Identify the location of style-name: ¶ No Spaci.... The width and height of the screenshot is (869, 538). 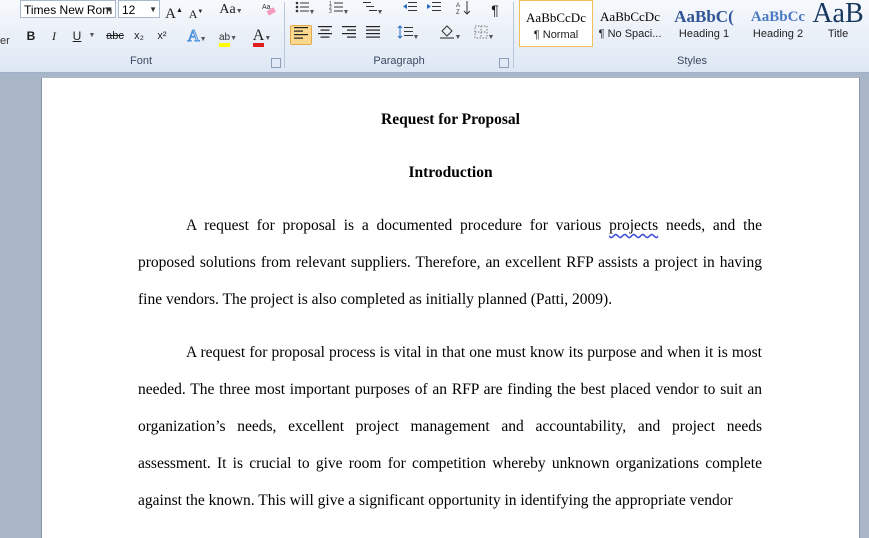
(630, 34).